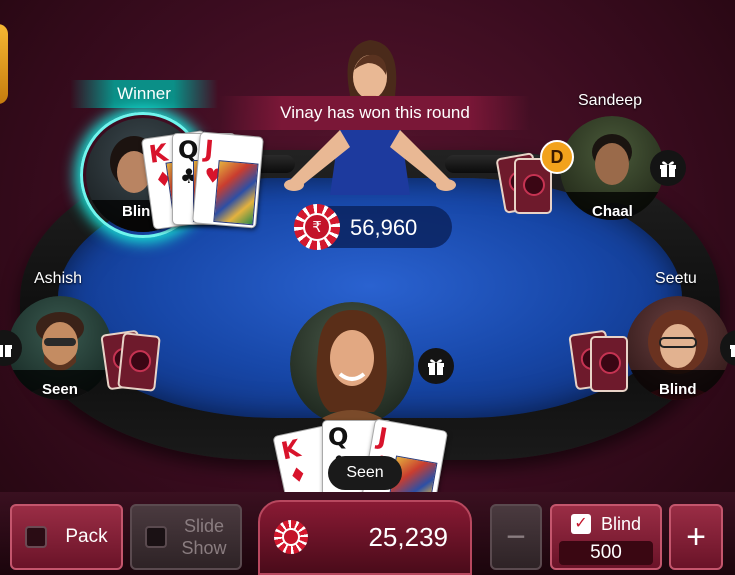 The image size is (735, 575). I want to click on slide-show-label: Slide Show, so click(204, 537).